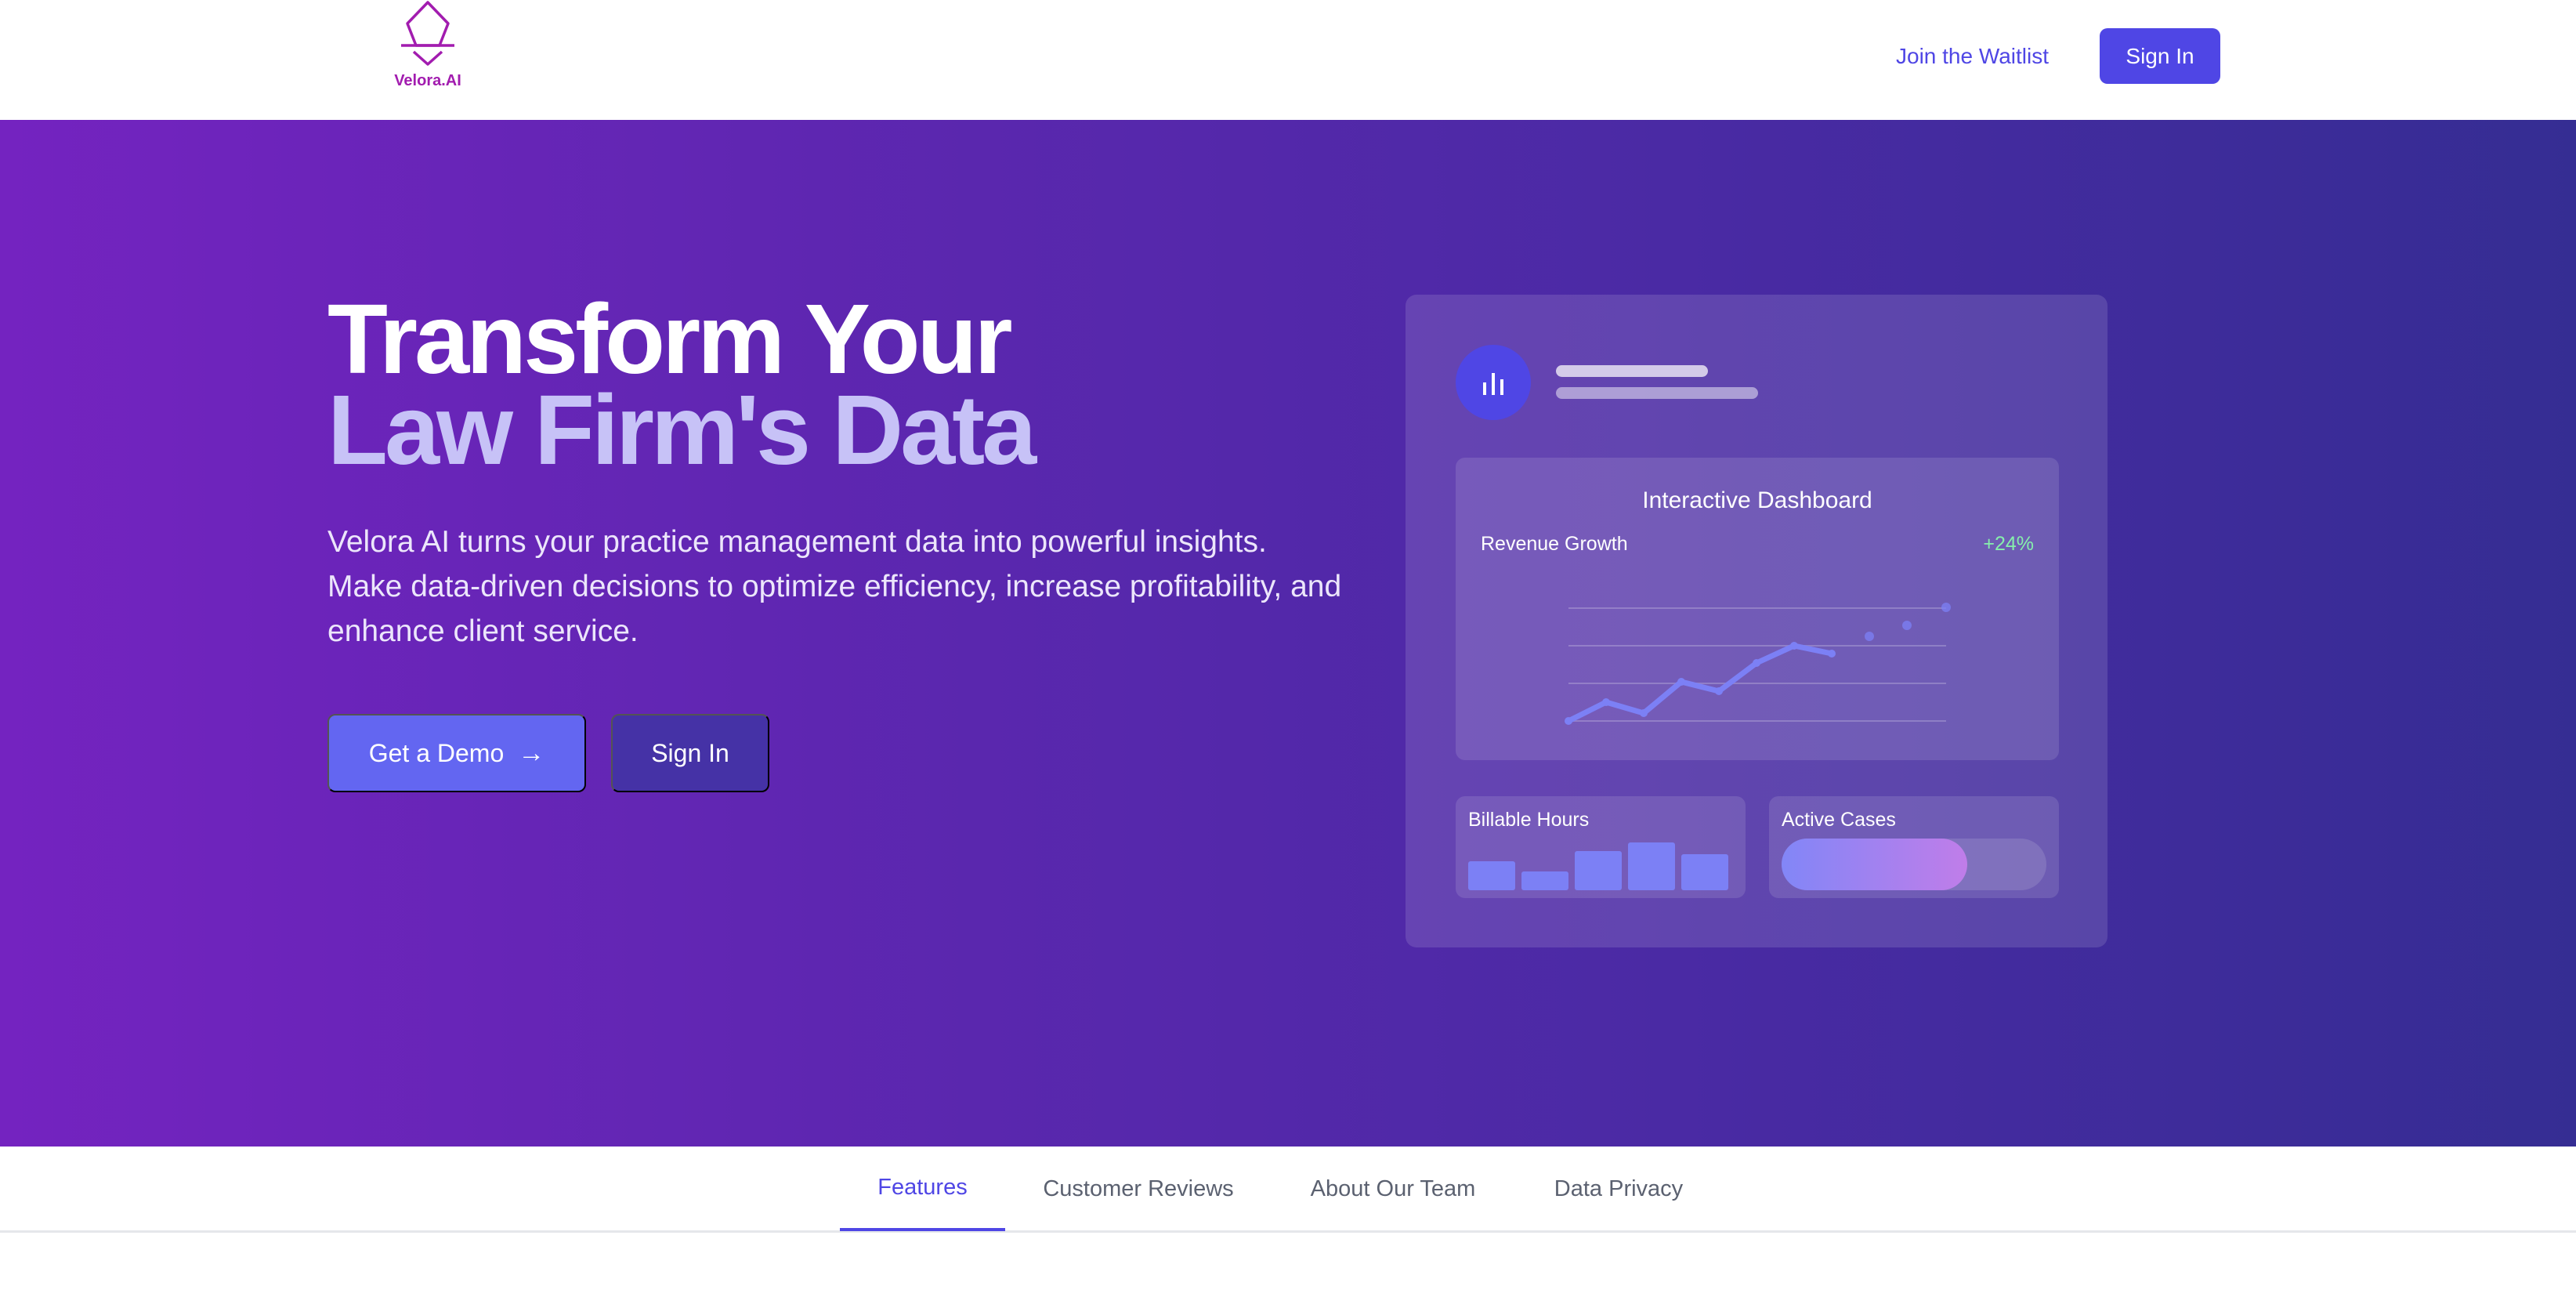 The height and width of the screenshot is (1315, 2576). I want to click on active-cases-card: Active Cases, so click(1914, 847).